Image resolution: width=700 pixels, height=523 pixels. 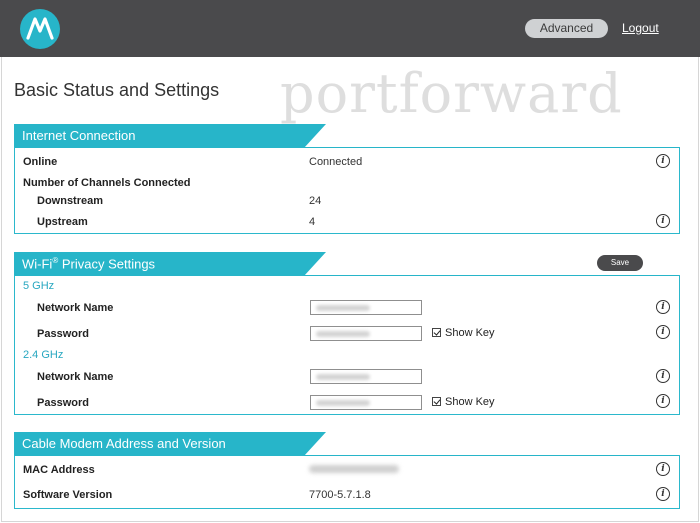 What do you see at coordinates (366, 333) in the screenshot?
I see `password-5ghz-input` at bounding box center [366, 333].